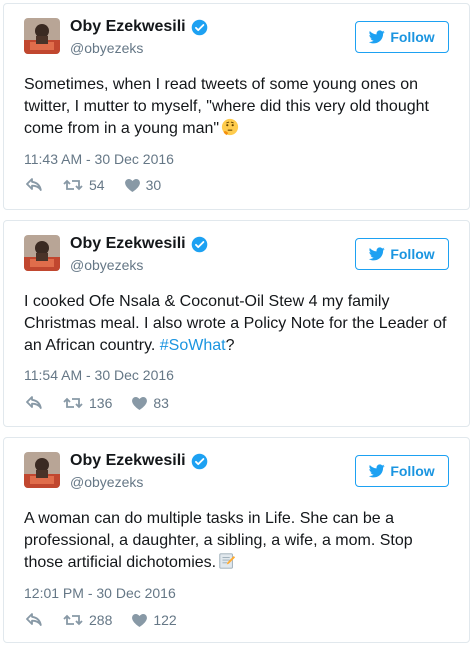 The image size is (473, 645). Describe the element at coordinates (84, 185) in the screenshot. I see `retweet-button: 54` at that location.